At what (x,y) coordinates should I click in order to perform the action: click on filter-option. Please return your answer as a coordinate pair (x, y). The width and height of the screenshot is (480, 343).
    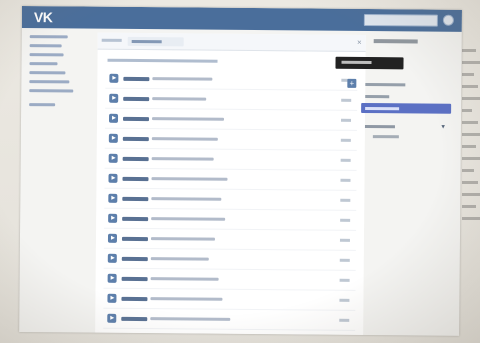
    Looking at the image, I should click on (385, 137).